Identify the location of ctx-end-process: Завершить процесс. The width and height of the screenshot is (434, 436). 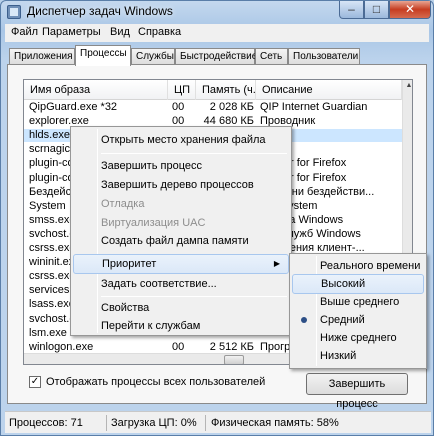
(181, 166).